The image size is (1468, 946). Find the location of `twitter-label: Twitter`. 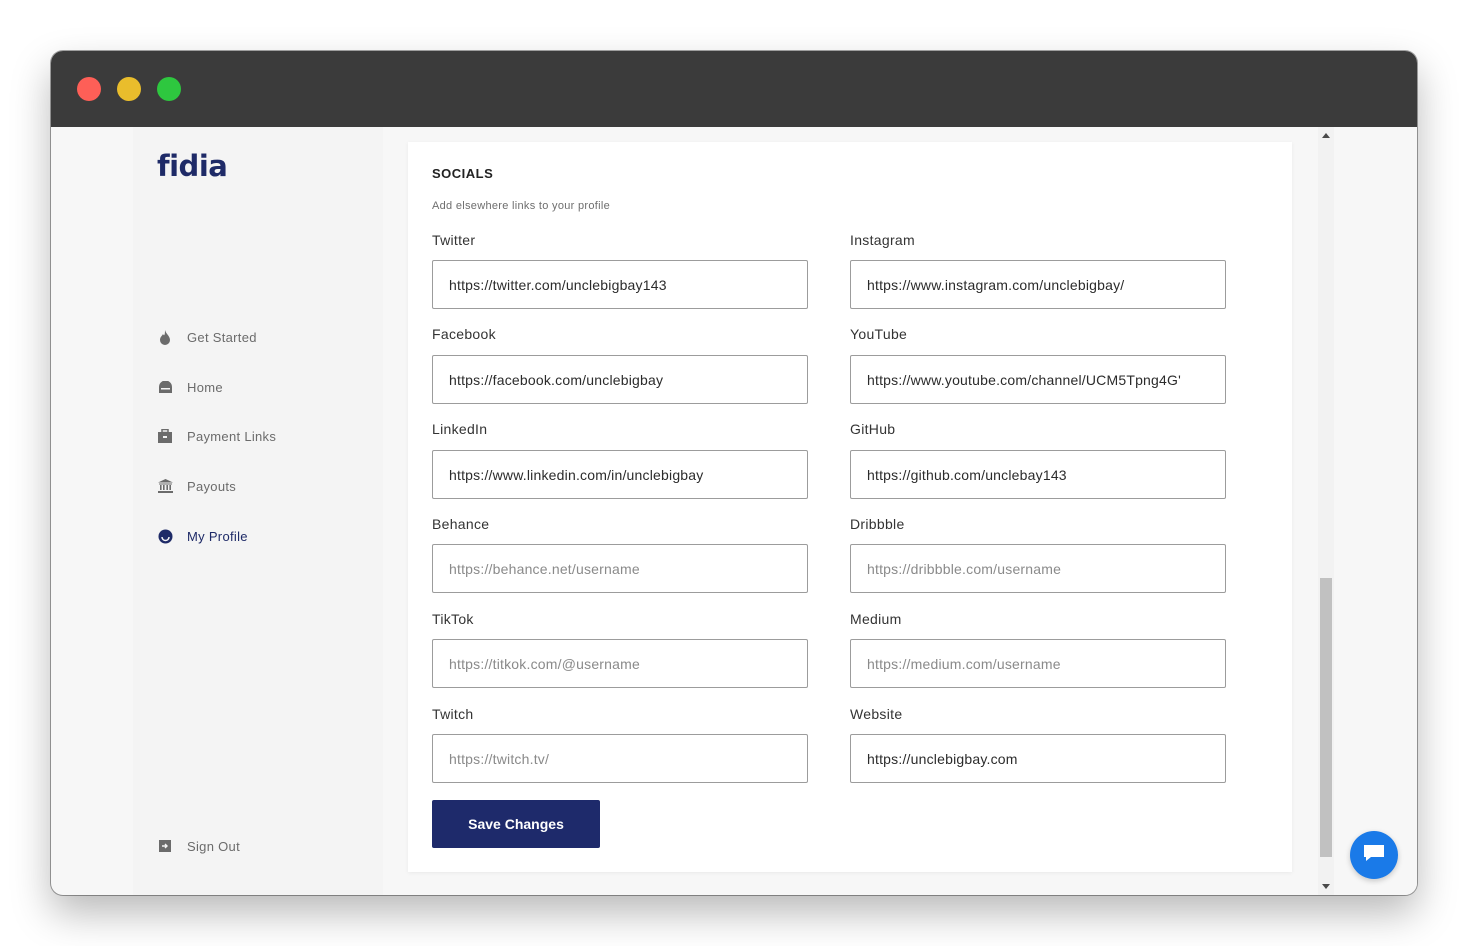

twitter-label: Twitter is located at coordinates (454, 240).